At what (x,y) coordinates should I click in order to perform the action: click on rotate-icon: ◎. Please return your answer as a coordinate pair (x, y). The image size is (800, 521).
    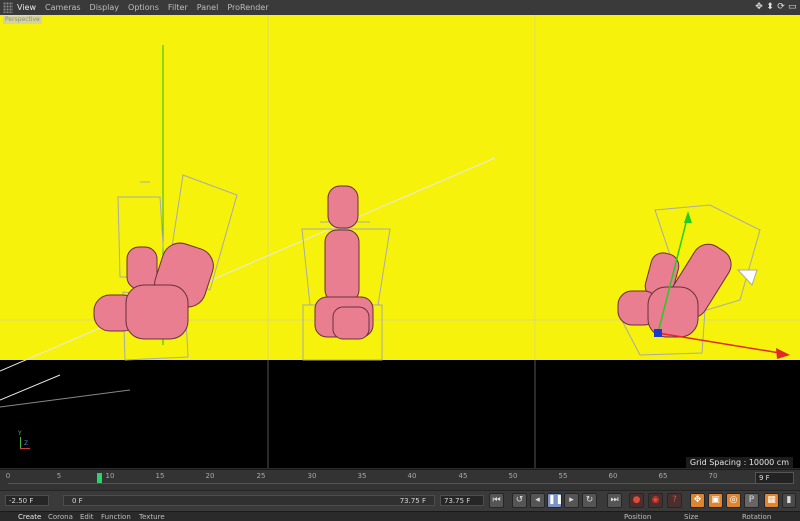
    Looking at the image, I should click on (733, 500).